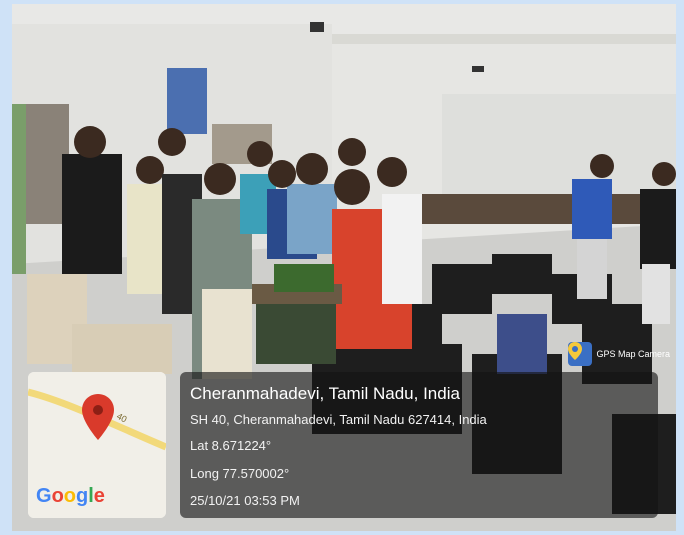 The width and height of the screenshot is (684, 535). What do you see at coordinates (97, 445) in the screenshot?
I see `map-thumbnail: 40 Google` at bounding box center [97, 445].